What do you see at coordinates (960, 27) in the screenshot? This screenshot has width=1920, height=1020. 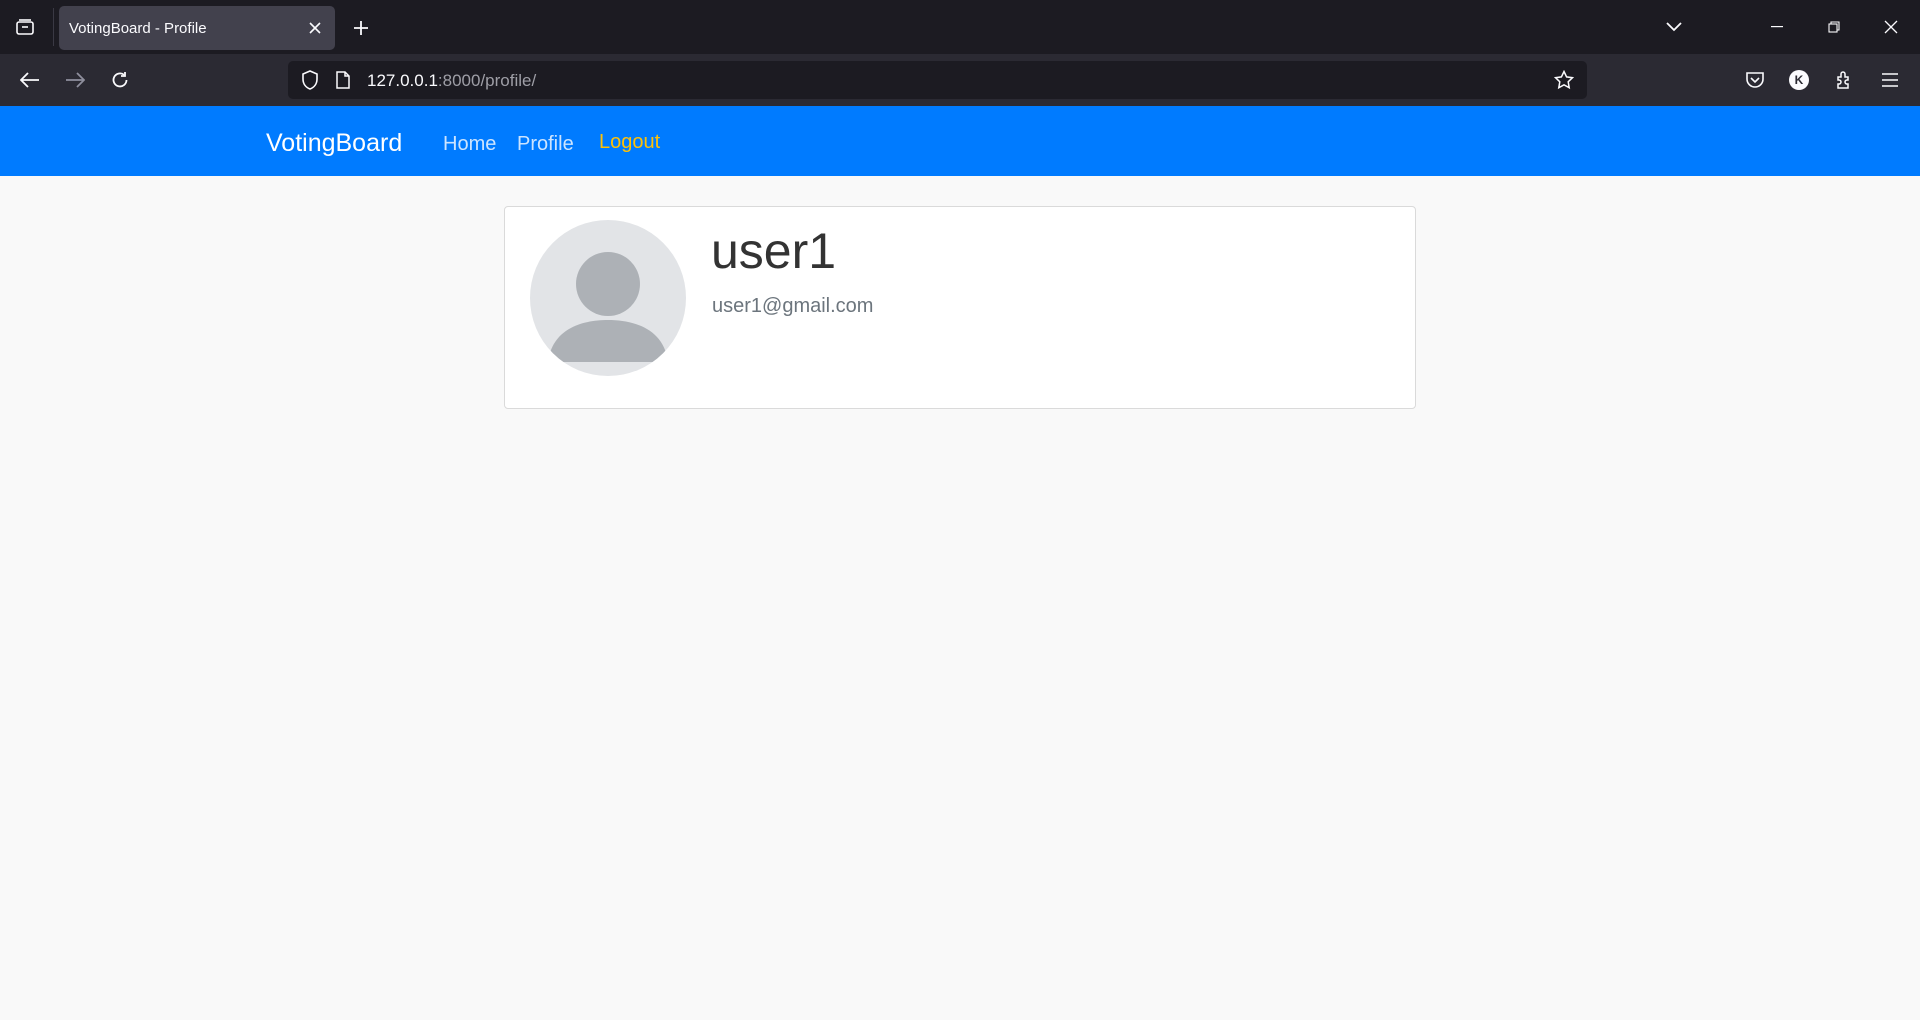 I see `browser-tab-bar: VotingBoard - Profile` at bounding box center [960, 27].